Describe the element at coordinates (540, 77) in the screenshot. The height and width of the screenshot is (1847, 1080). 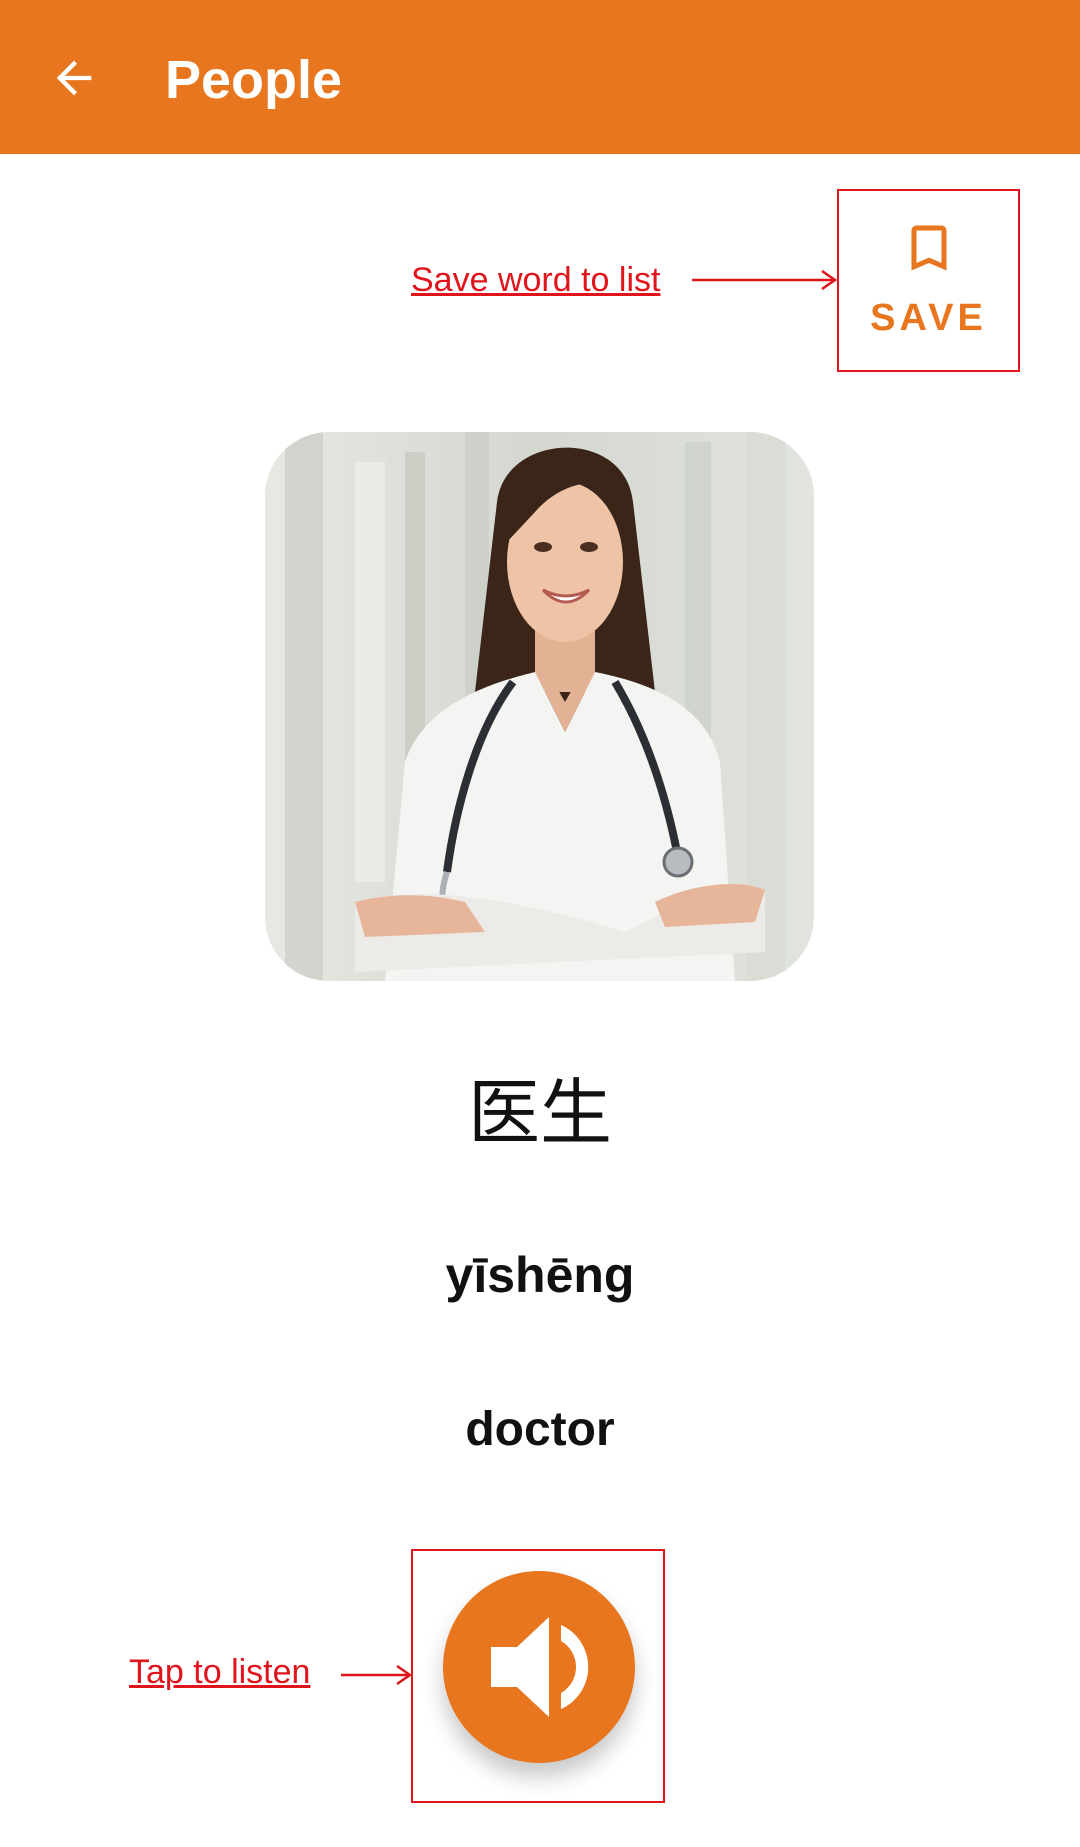
I see `app-bar: People` at that location.